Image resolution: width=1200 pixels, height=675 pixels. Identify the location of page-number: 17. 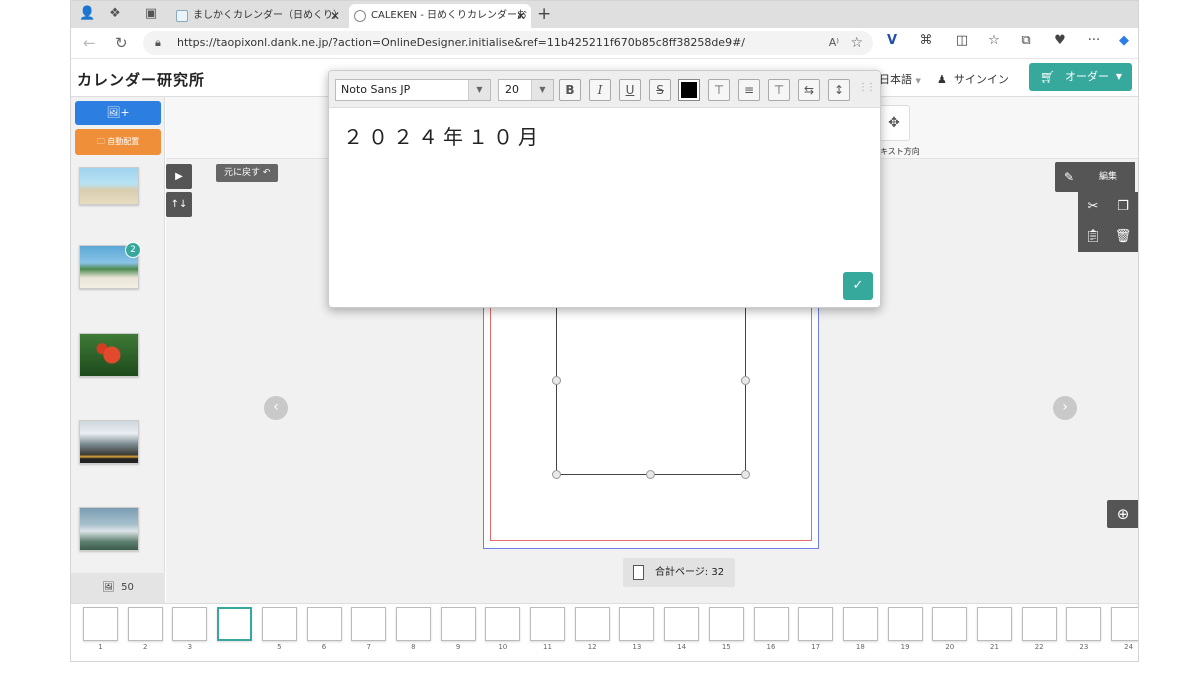
(816, 647).